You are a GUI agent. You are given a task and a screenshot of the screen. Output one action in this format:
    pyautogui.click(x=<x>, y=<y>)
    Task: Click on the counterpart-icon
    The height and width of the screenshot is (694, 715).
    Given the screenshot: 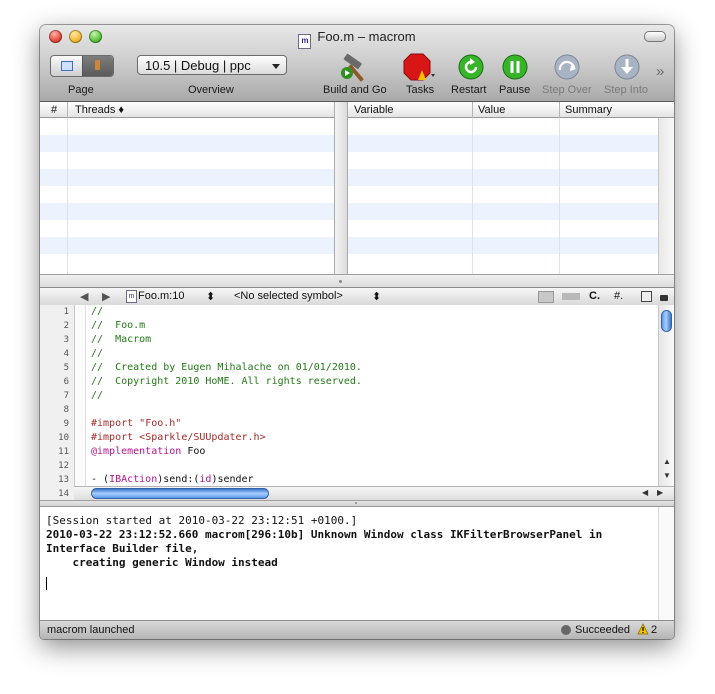 What is the action you would take?
    pyautogui.click(x=646, y=296)
    